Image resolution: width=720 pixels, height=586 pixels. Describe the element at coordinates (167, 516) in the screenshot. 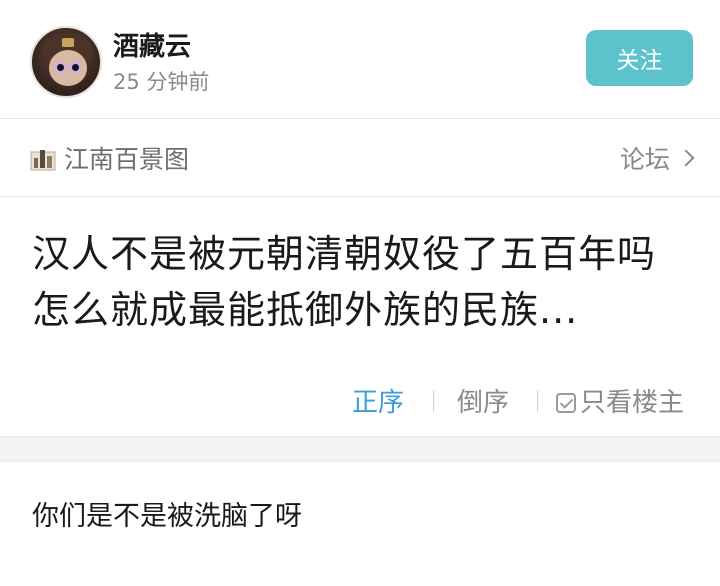

I see `reply-text: 你们是不是被洗脑了呀` at that location.